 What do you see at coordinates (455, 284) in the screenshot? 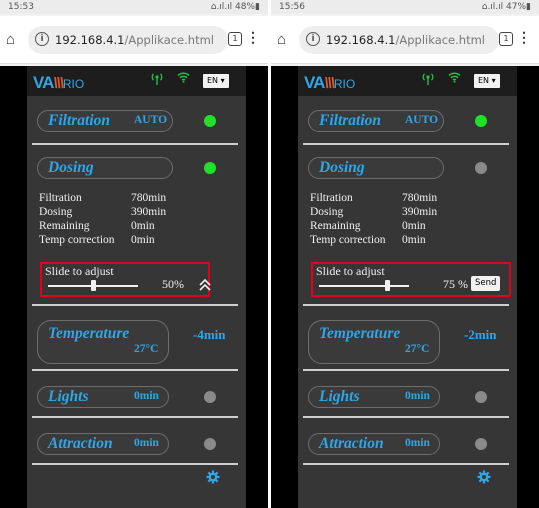
I see `slider-percent: 75 %` at bounding box center [455, 284].